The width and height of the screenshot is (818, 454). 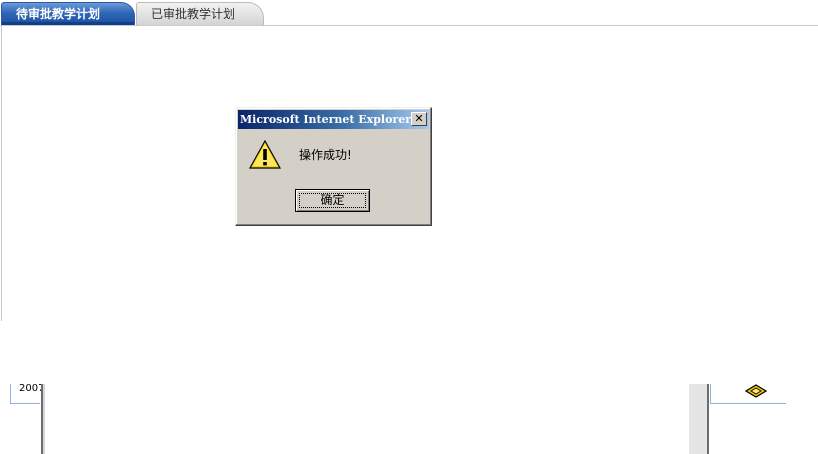 I want to click on year-cell: 2007, so click(x=27, y=394).